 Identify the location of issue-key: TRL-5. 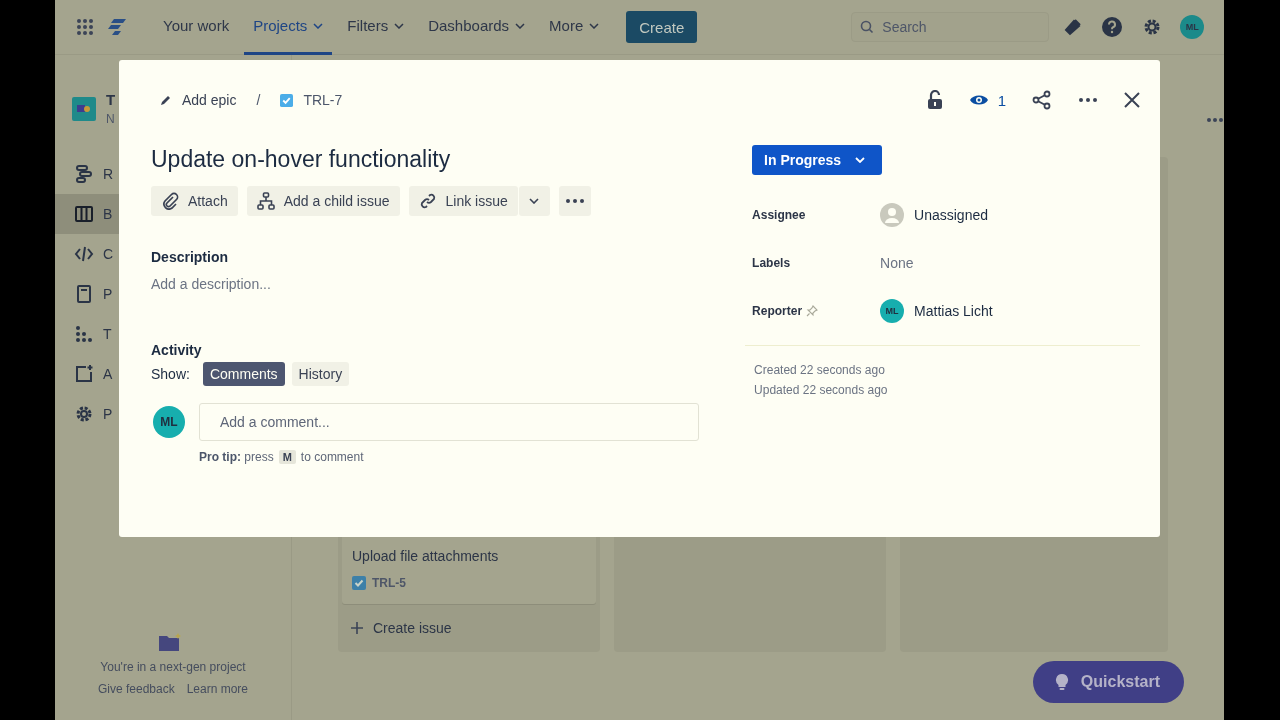
(389, 583).